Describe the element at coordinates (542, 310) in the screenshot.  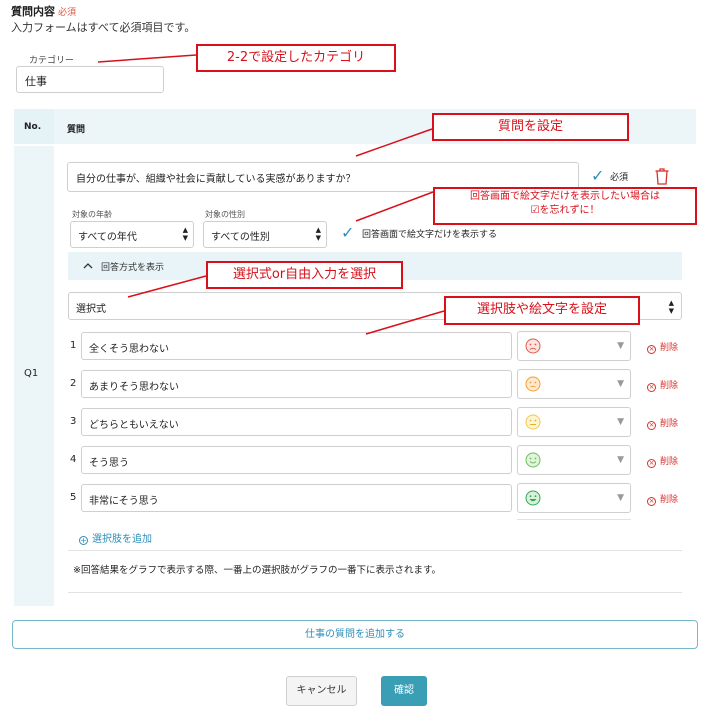
I see `callout-choices: 選択肢や絵文字を設定` at that location.